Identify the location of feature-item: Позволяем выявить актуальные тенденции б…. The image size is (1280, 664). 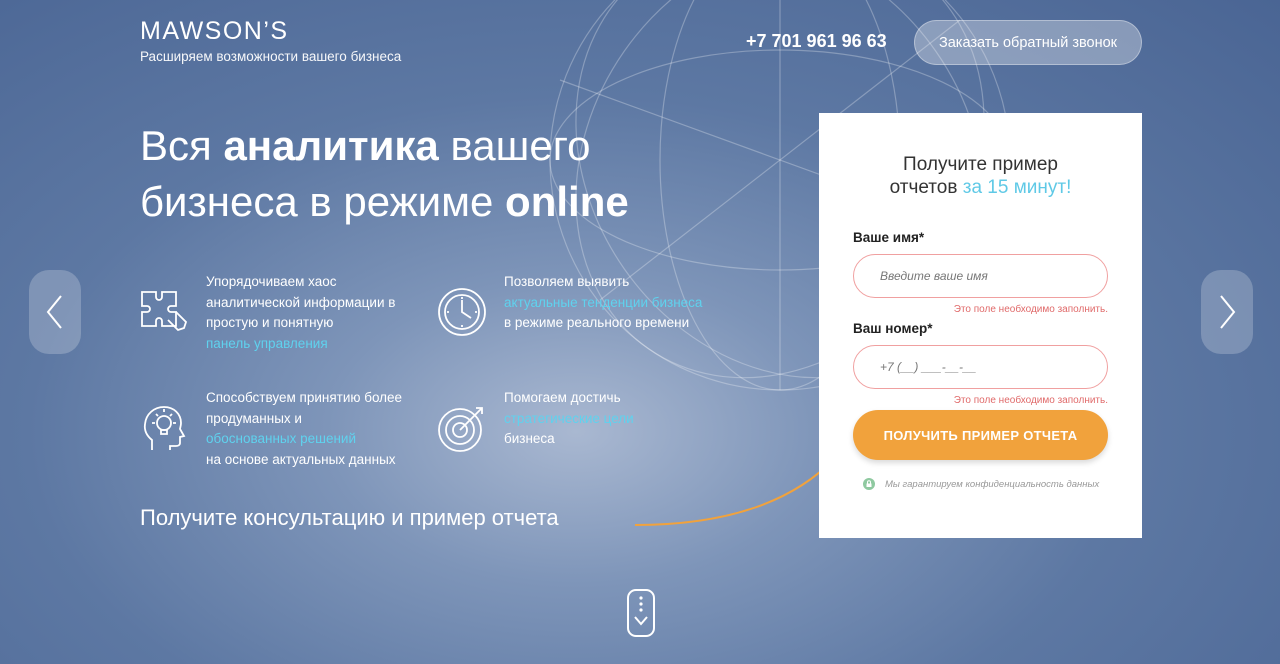
(586, 305).